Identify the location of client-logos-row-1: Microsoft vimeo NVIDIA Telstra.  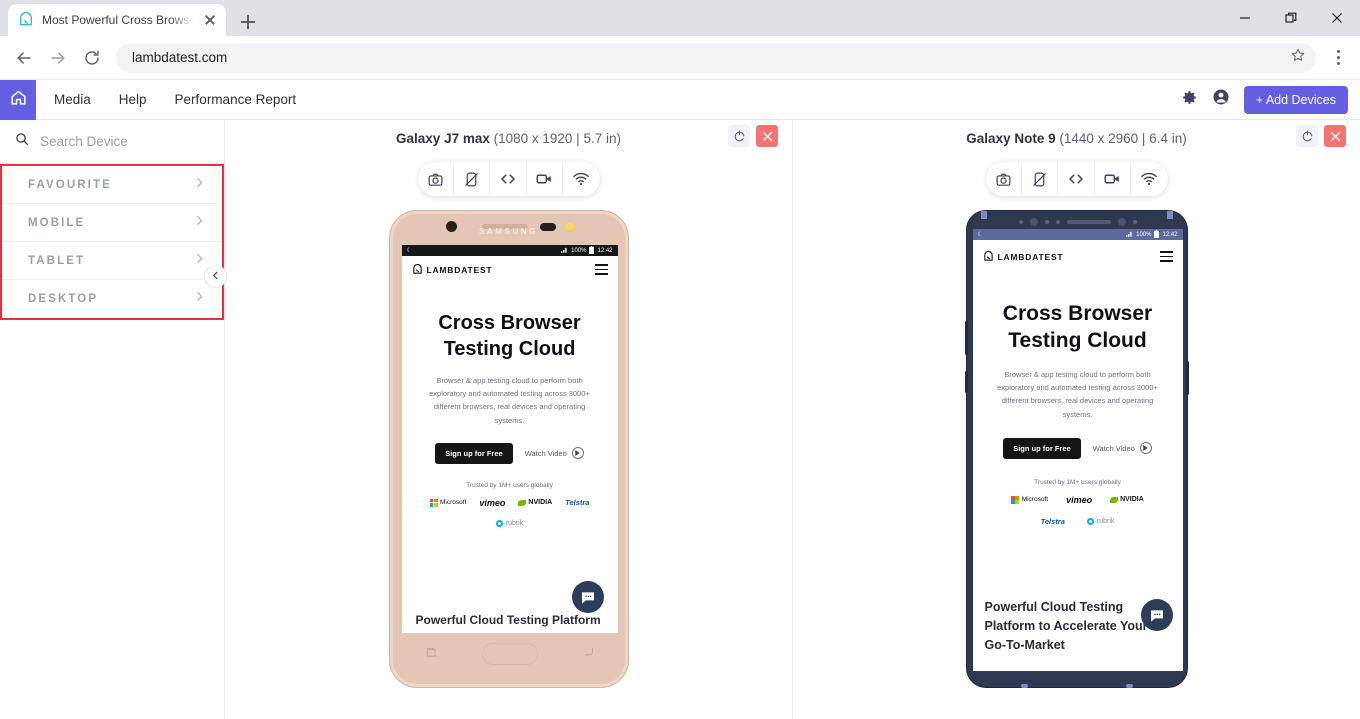
(510, 503).